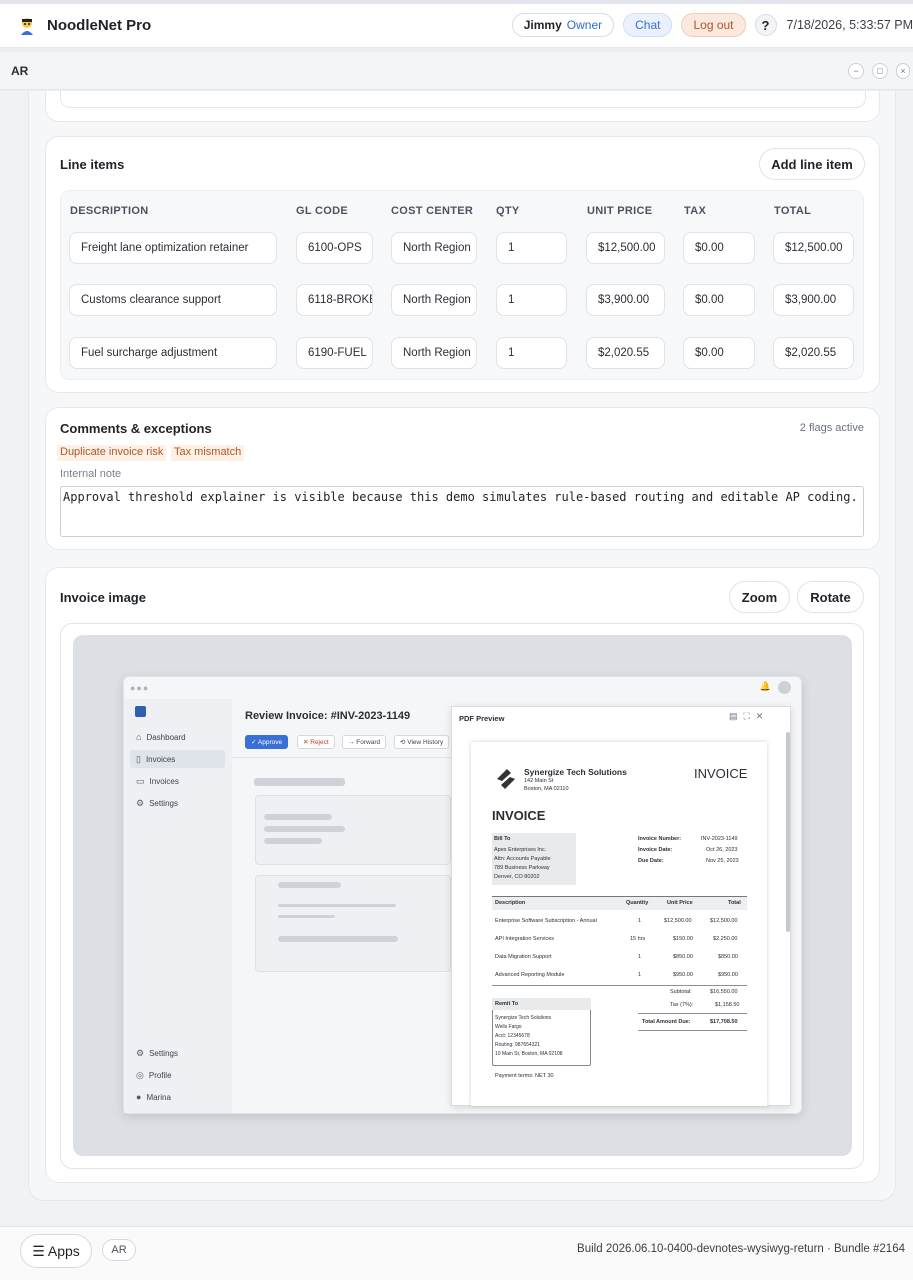  Describe the element at coordinates (683, 957) in the screenshot. I see `pdf-row-price: $850.00` at that location.